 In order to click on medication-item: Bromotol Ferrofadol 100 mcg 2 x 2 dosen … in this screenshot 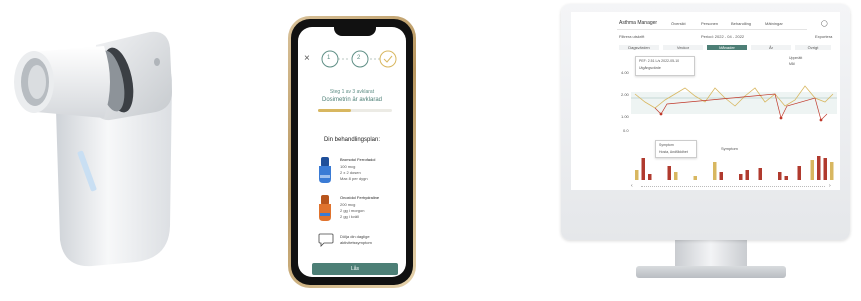, I will do `click(360, 171)`.